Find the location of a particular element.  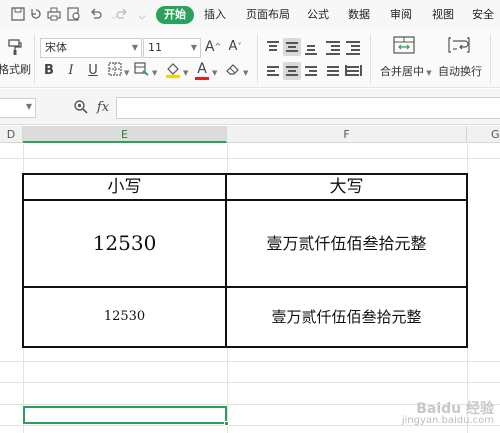

formula-input is located at coordinates (308, 108).